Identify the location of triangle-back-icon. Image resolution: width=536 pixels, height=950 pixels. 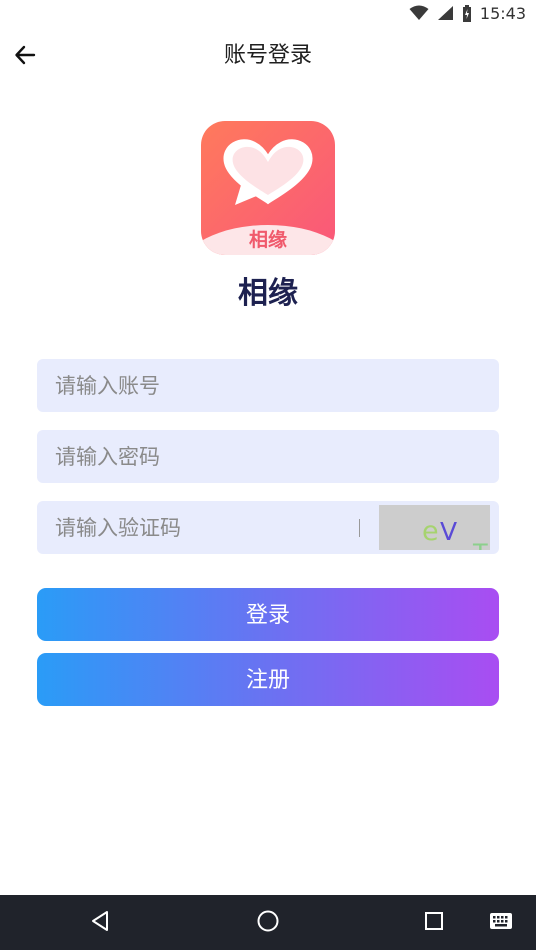
(100, 923).